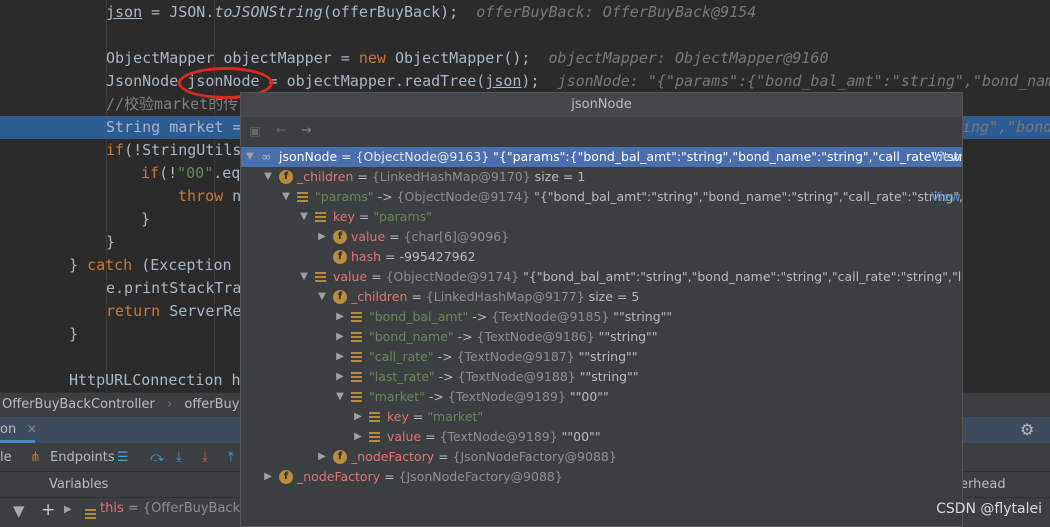 Image resolution: width=1050 pixels, height=527 pixels. I want to click on endpoints-tab: Endpoints, so click(82, 458).